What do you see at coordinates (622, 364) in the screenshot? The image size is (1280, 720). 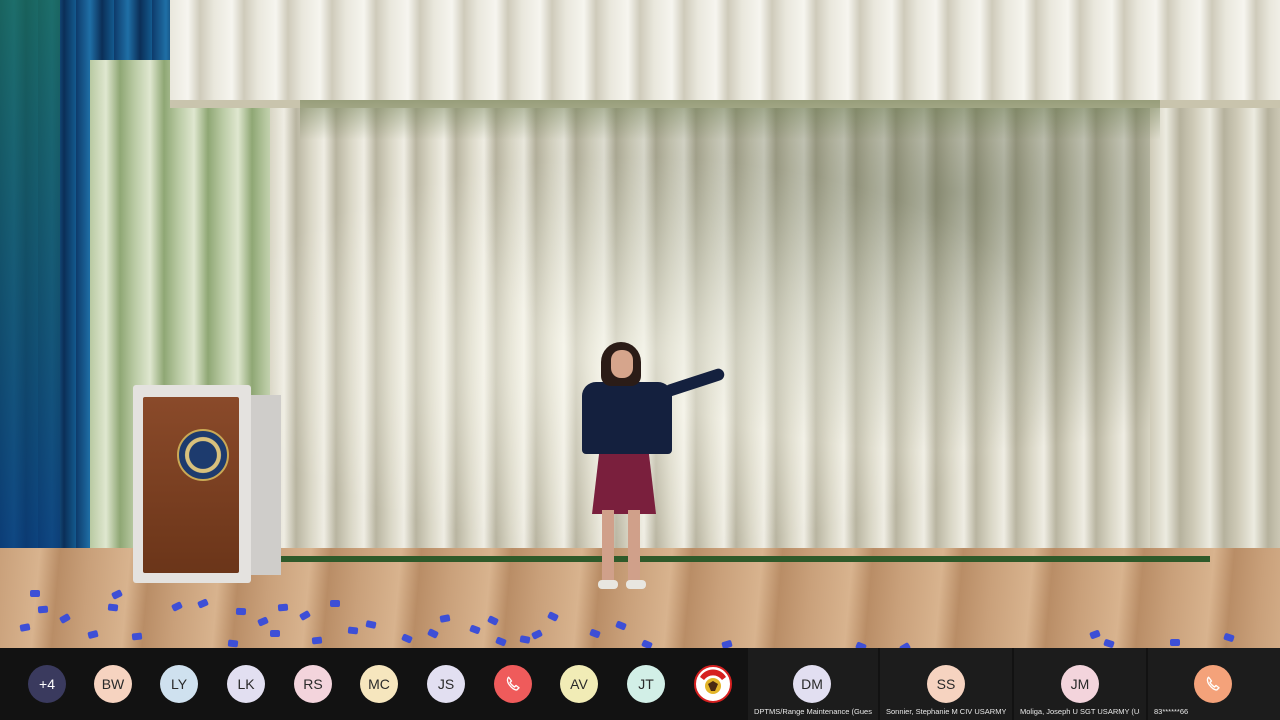 I see `speaker-face` at bounding box center [622, 364].